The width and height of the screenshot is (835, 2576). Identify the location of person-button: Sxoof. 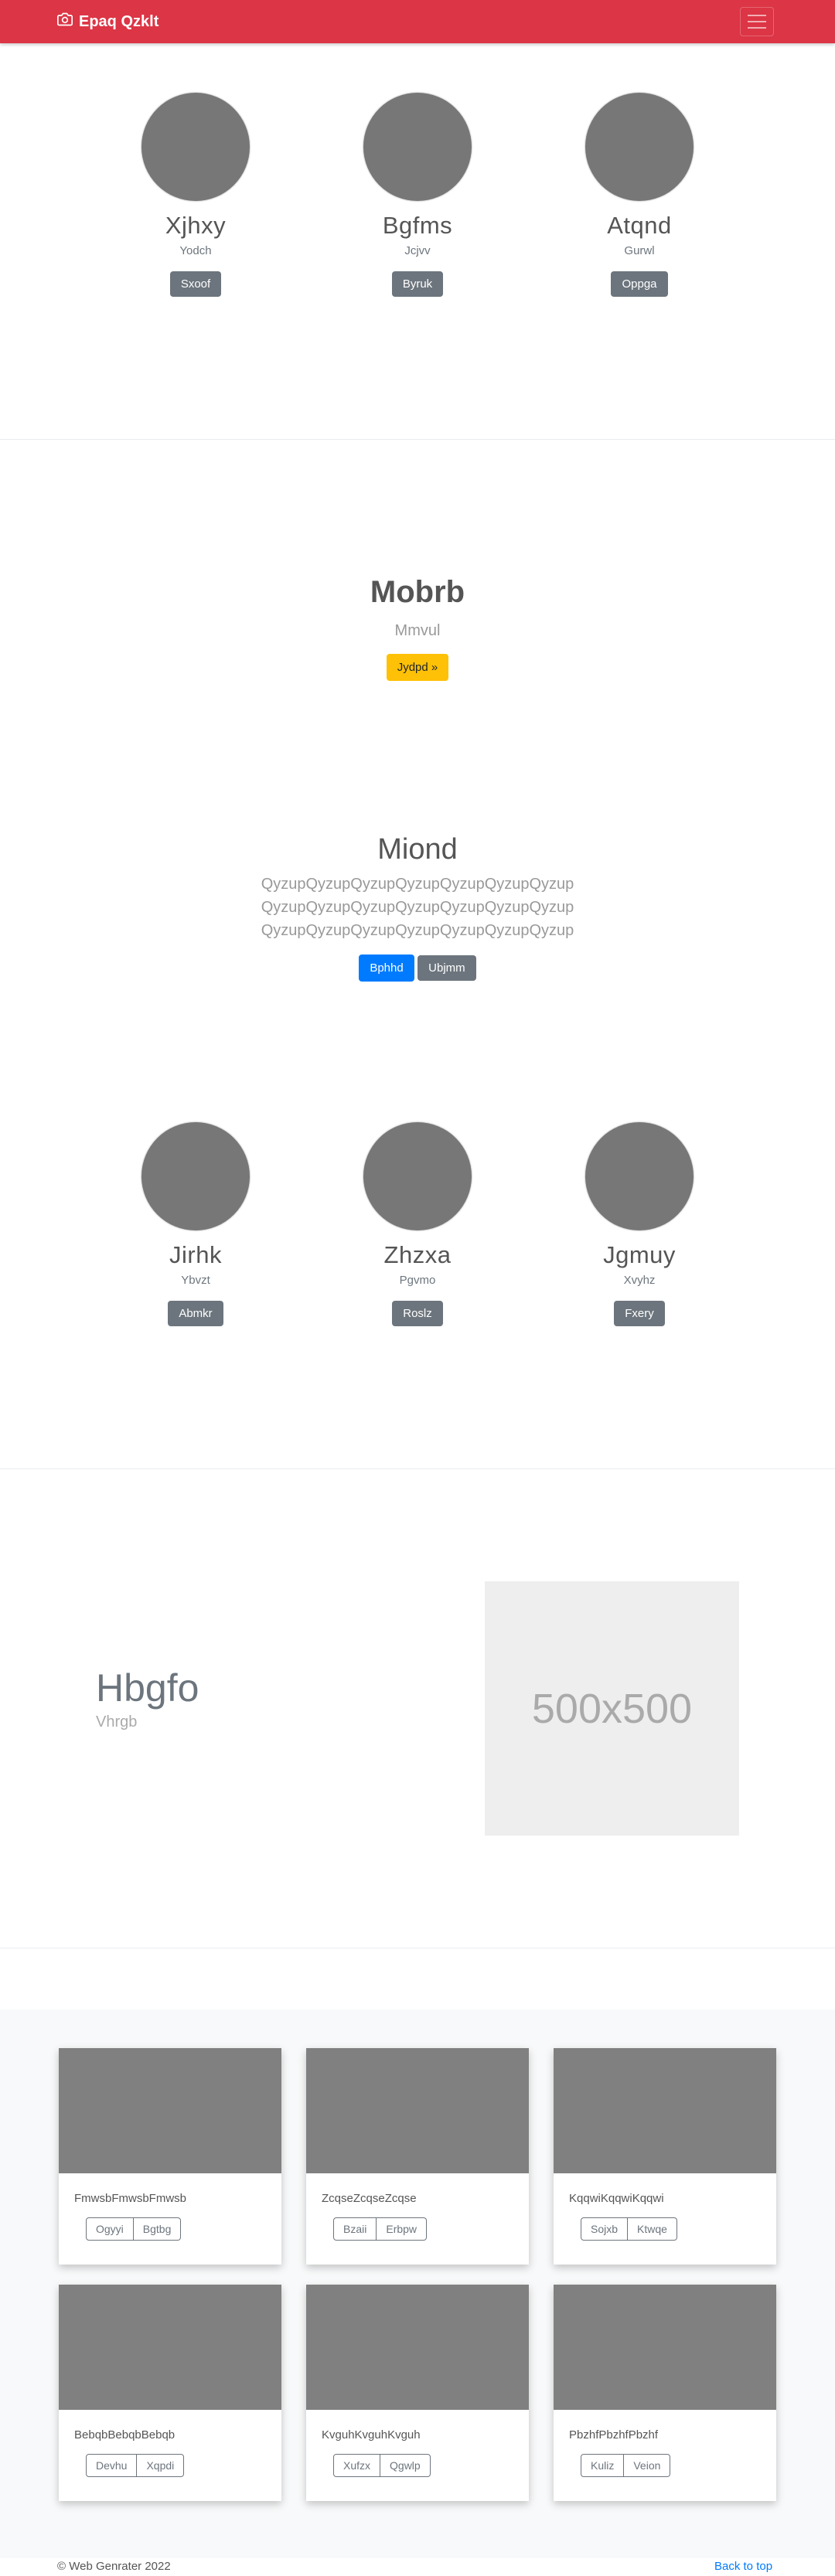
(195, 284).